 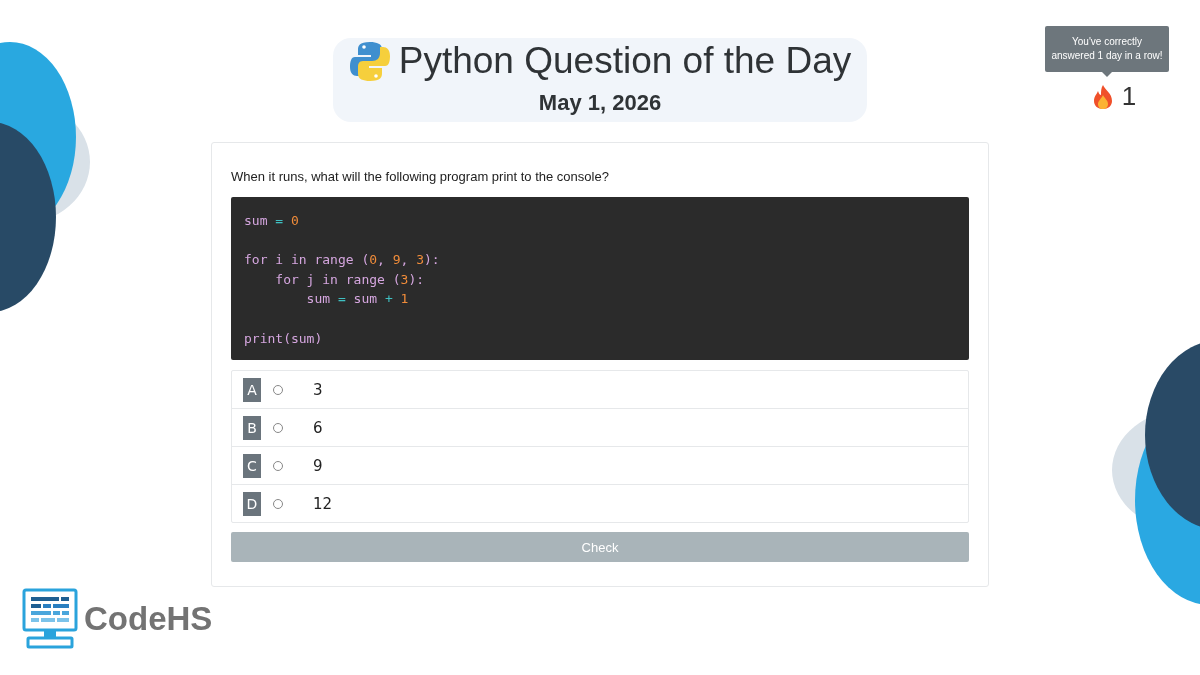 I want to click on option-letter: D, so click(x=252, y=503).